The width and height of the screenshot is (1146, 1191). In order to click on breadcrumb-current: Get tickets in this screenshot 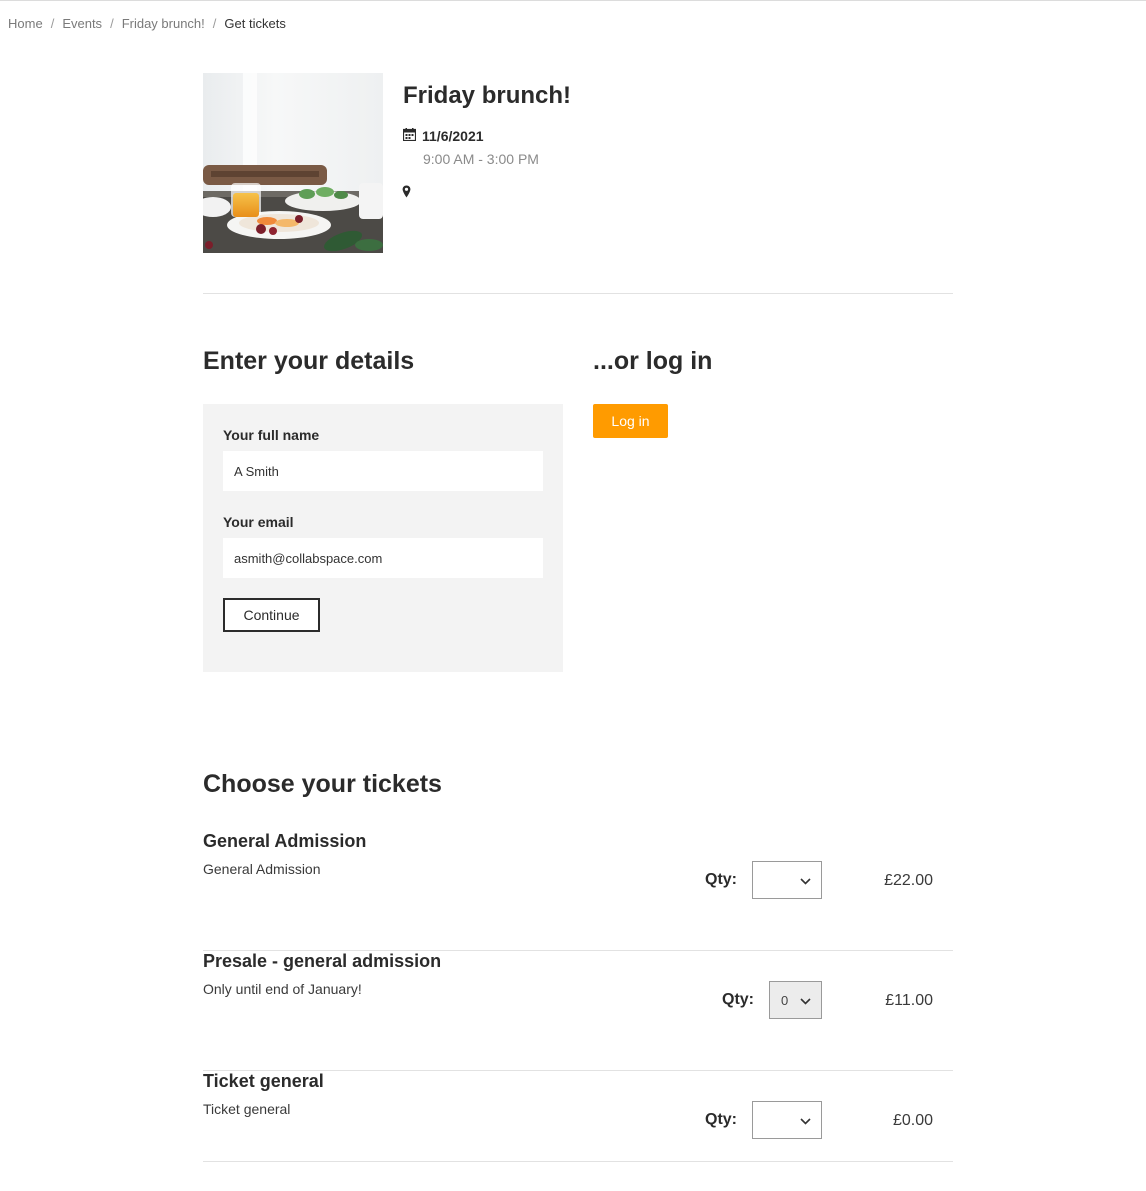, I will do `click(255, 23)`.